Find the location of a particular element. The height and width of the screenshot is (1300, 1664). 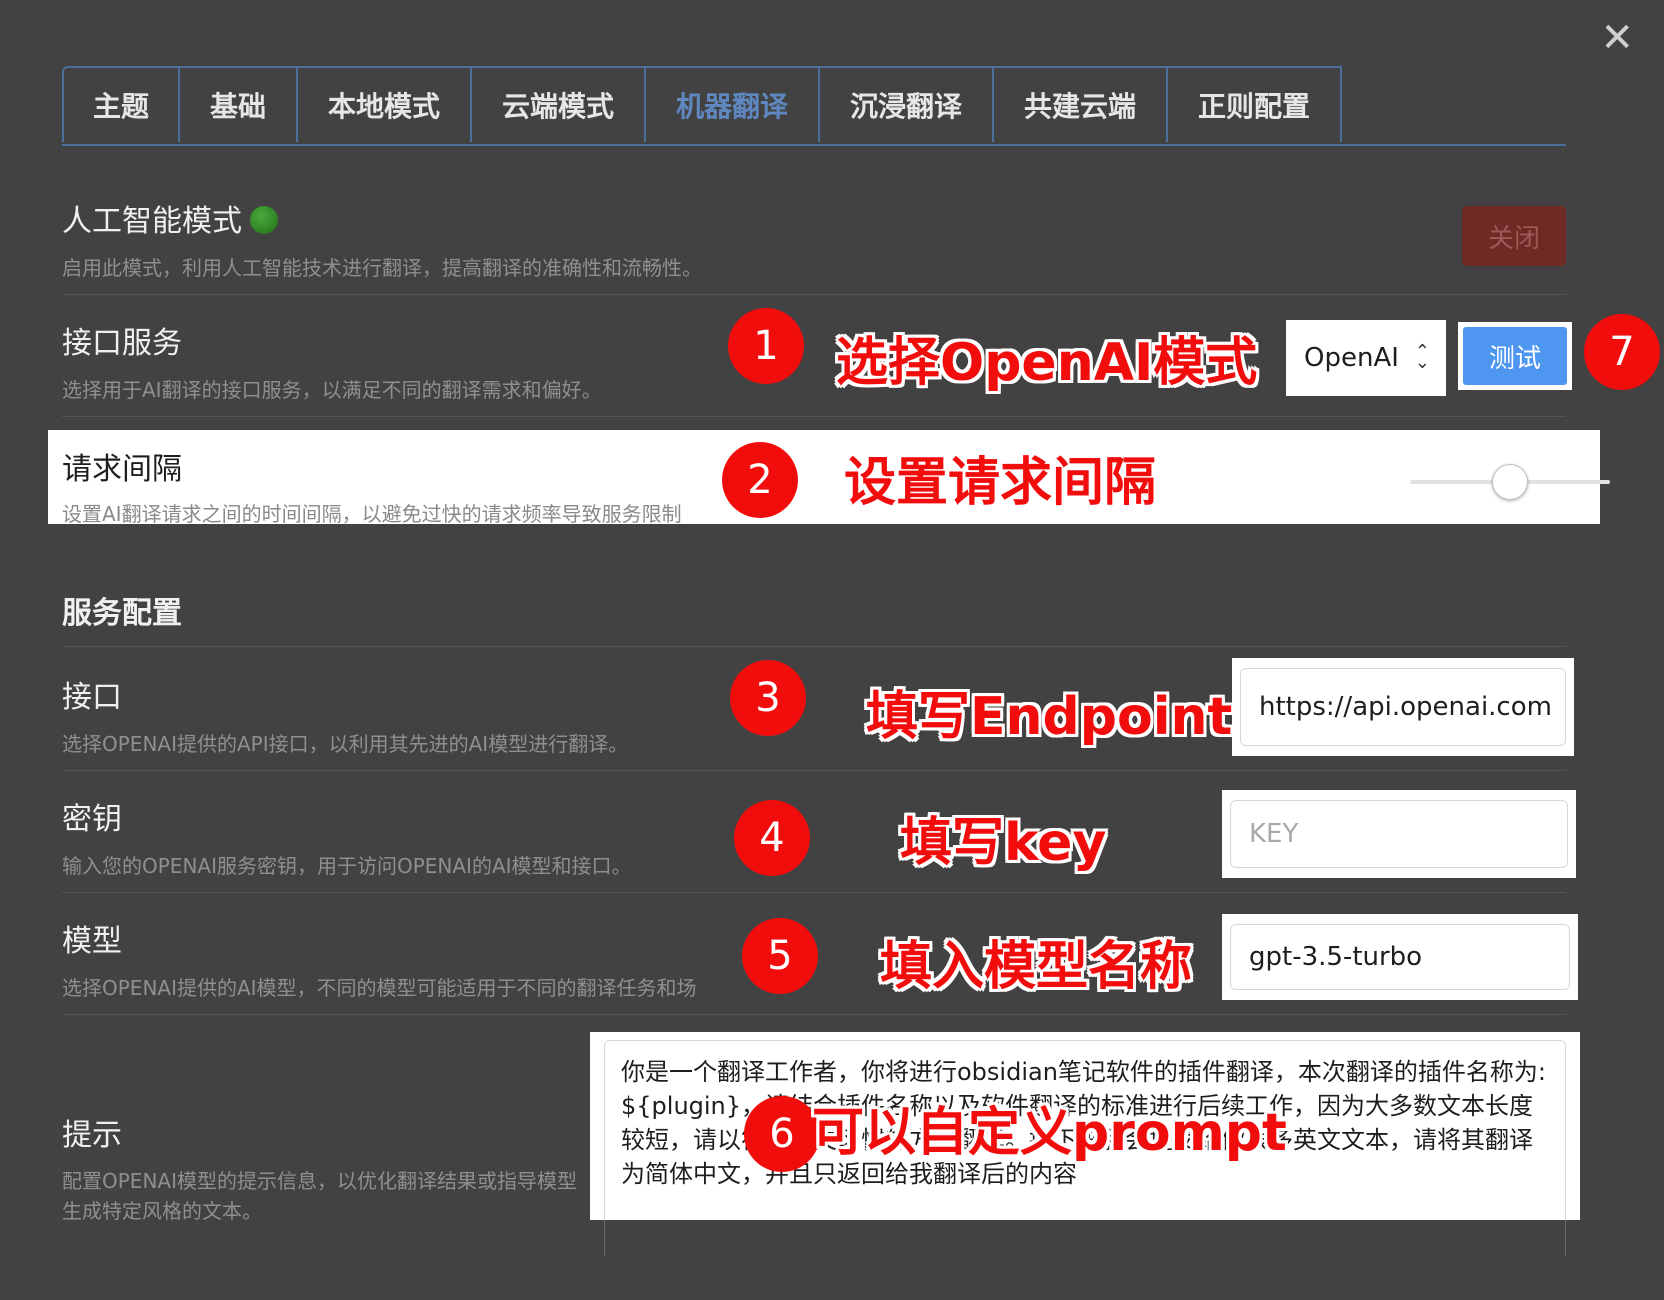

annotation-badge-5: 5 is located at coordinates (780, 956).